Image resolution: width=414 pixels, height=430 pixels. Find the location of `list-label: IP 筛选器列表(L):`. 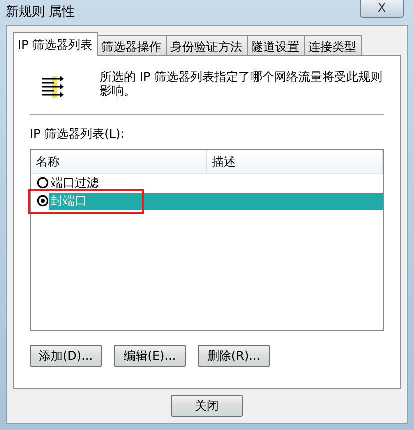

list-label: IP 筛选器列表(L): is located at coordinates (78, 134).